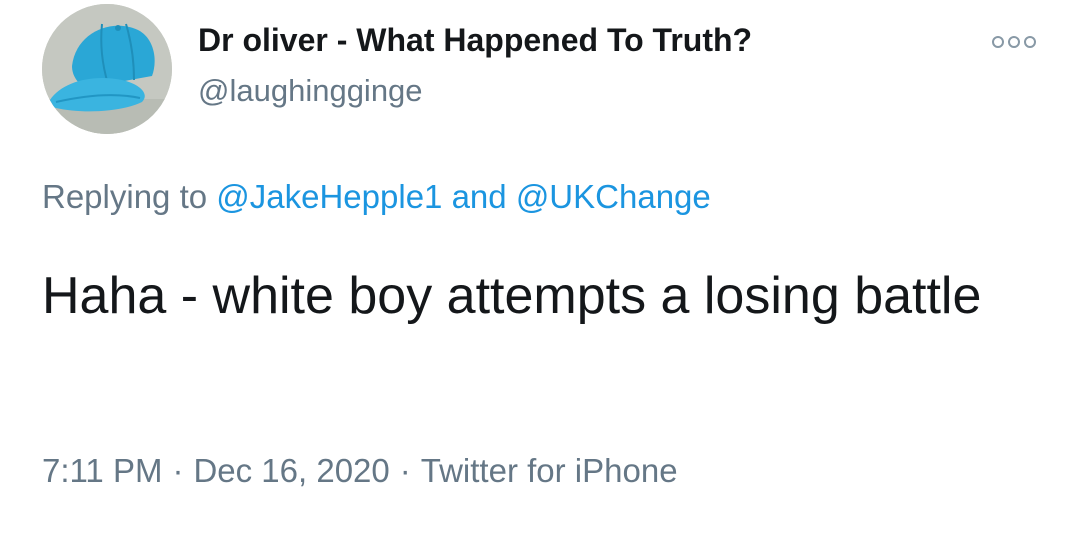 This screenshot has width=1080, height=537. Describe the element at coordinates (129, 196) in the screenshot. I see `reply-prefix: Replying to` at that location.